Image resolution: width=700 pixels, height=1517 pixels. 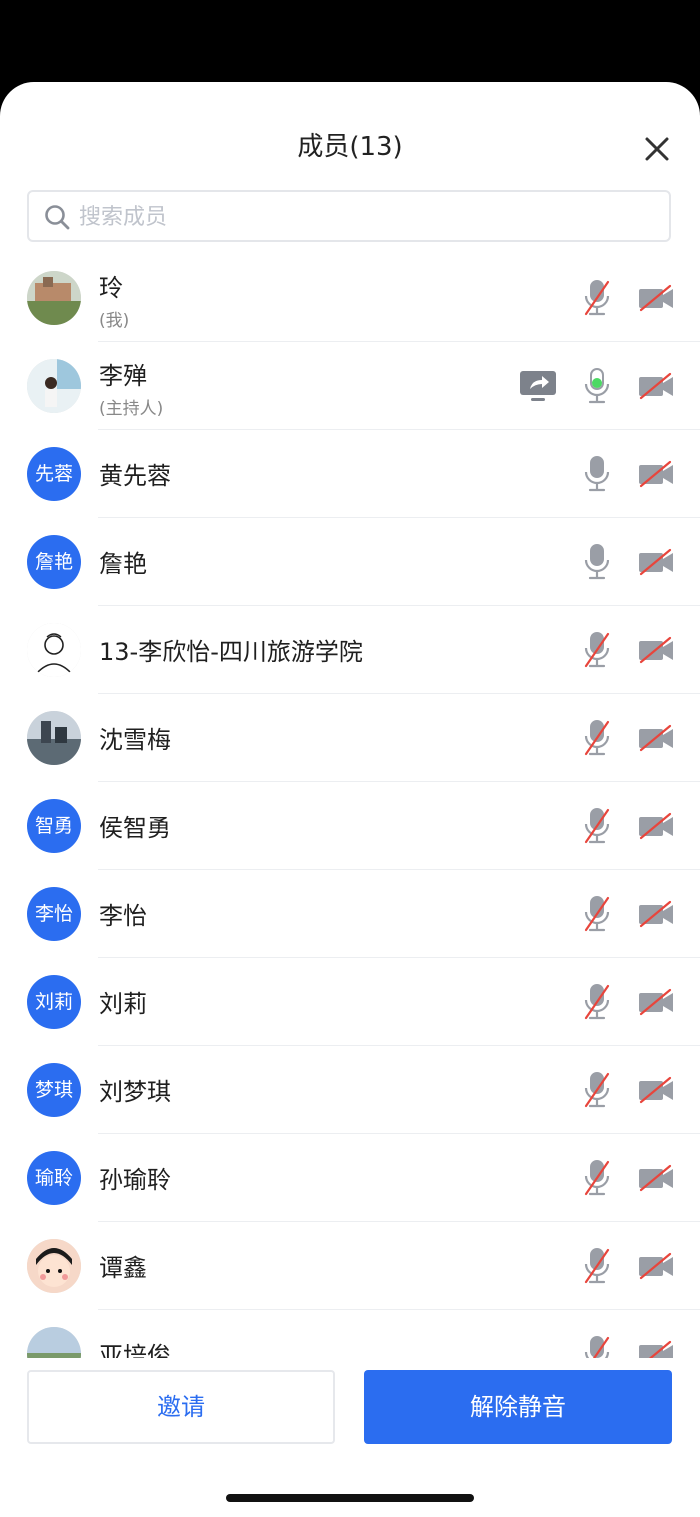 I want to click on member-row: 智勇 侯智勇, so click(x=350, y=826).